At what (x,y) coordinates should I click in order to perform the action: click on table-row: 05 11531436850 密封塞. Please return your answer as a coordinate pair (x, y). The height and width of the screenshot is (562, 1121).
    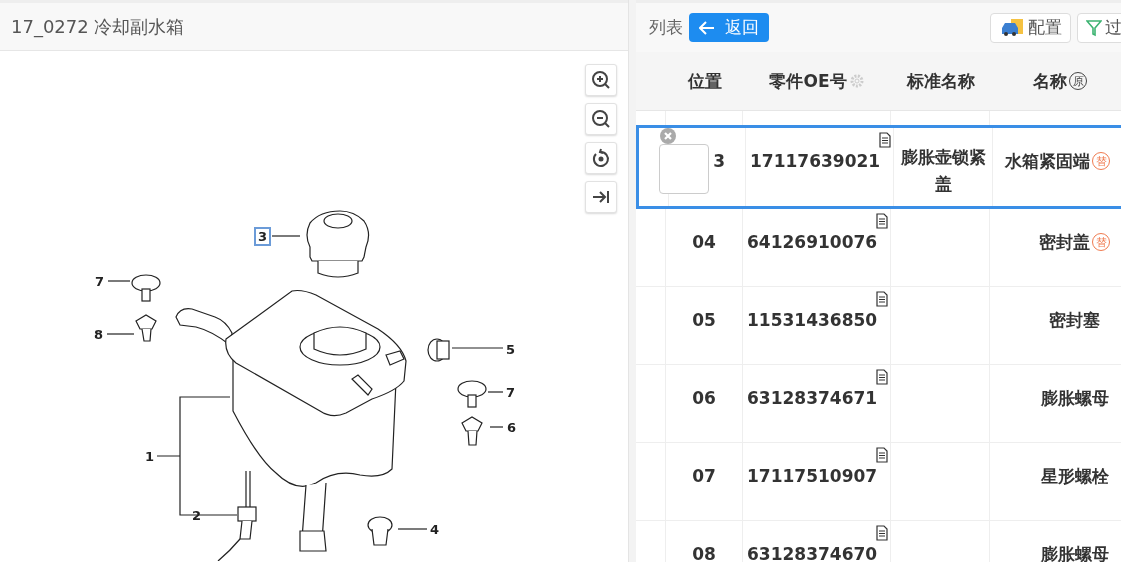
    Looking at the image, I should click on (878, 326).